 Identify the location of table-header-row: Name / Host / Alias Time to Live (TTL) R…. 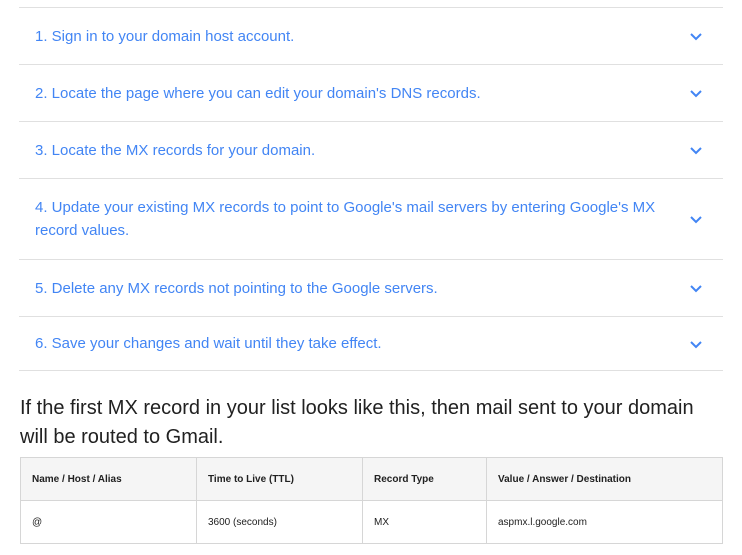
(371, 479).